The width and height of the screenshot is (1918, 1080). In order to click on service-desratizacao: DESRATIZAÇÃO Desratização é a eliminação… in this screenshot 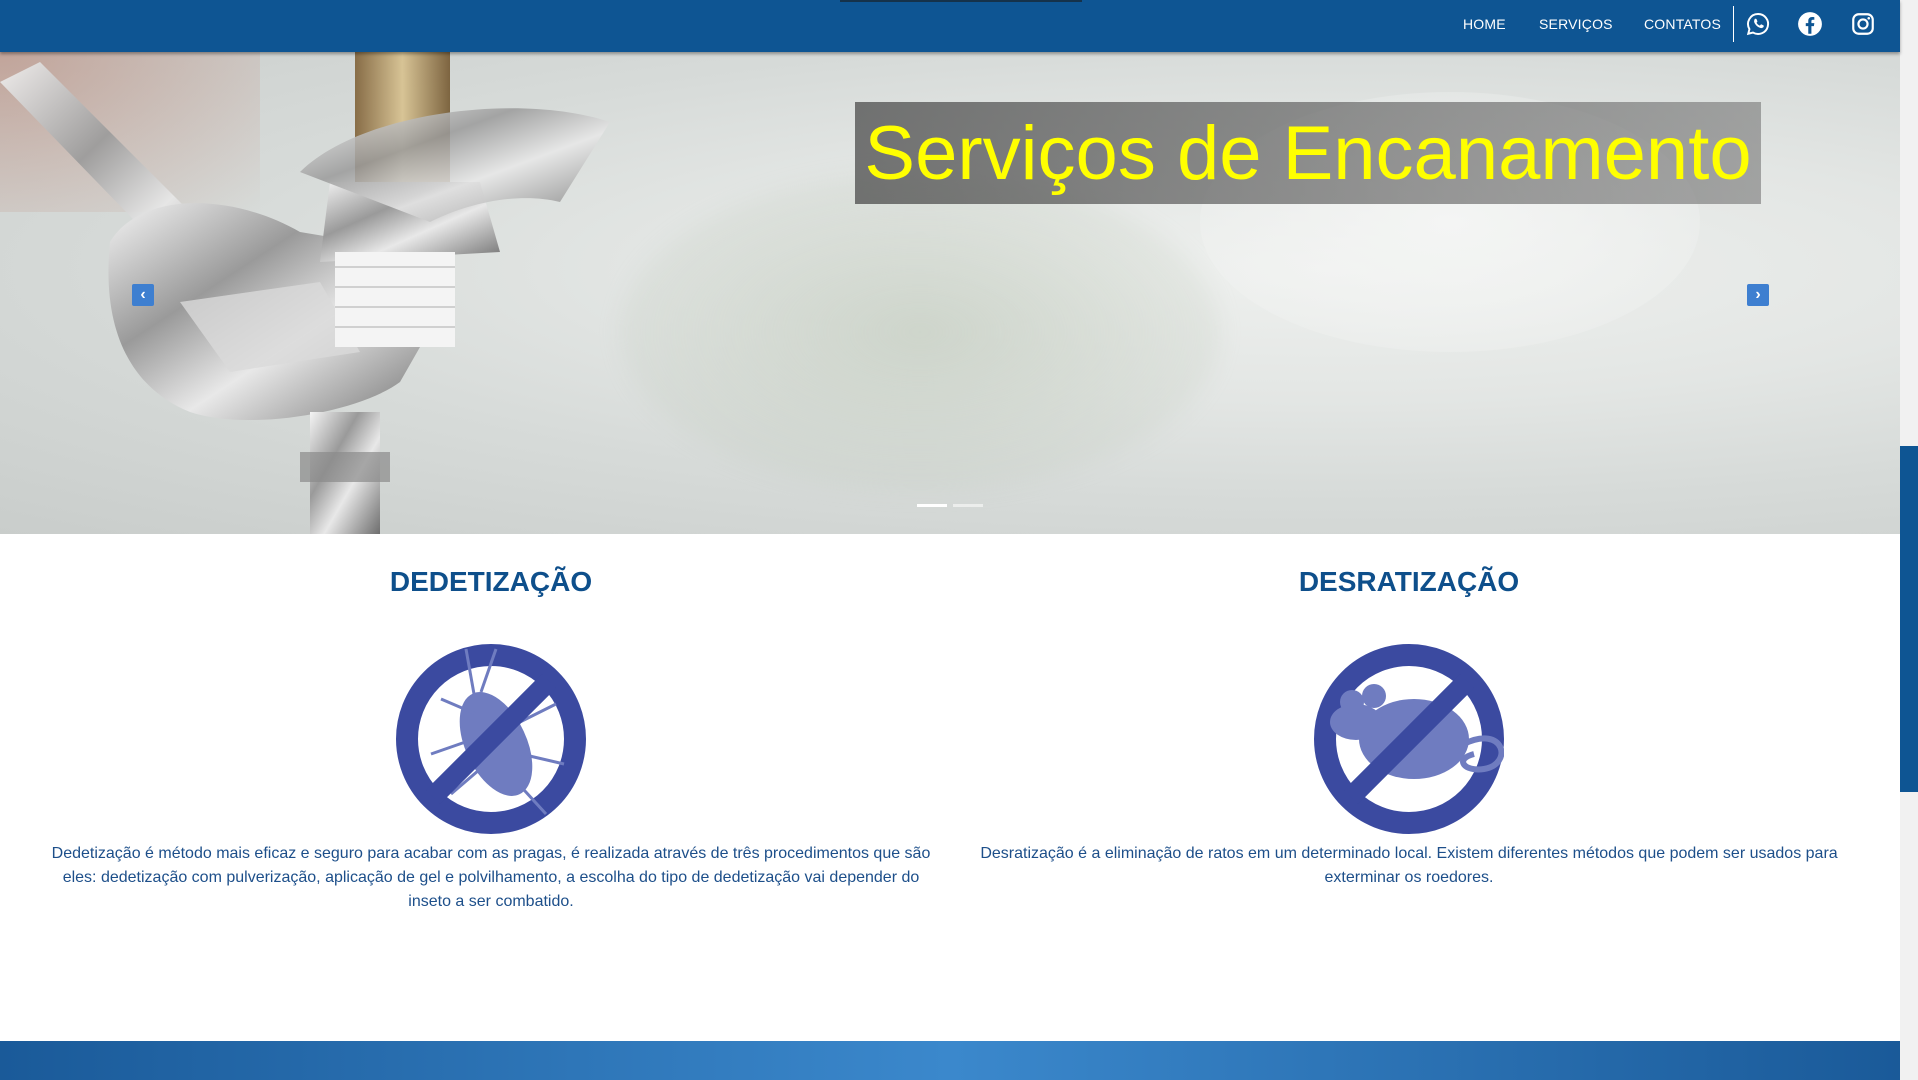, I will do `click(1409, 725)`.